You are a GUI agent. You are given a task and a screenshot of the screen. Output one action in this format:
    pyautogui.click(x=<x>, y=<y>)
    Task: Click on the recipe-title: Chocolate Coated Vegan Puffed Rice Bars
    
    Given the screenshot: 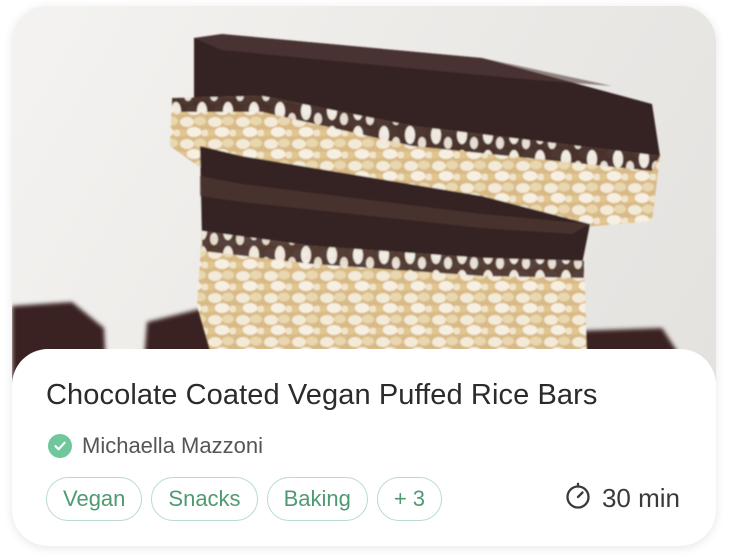 What is the action you would take?
    pyautogui.click(x=322, y=395)
    